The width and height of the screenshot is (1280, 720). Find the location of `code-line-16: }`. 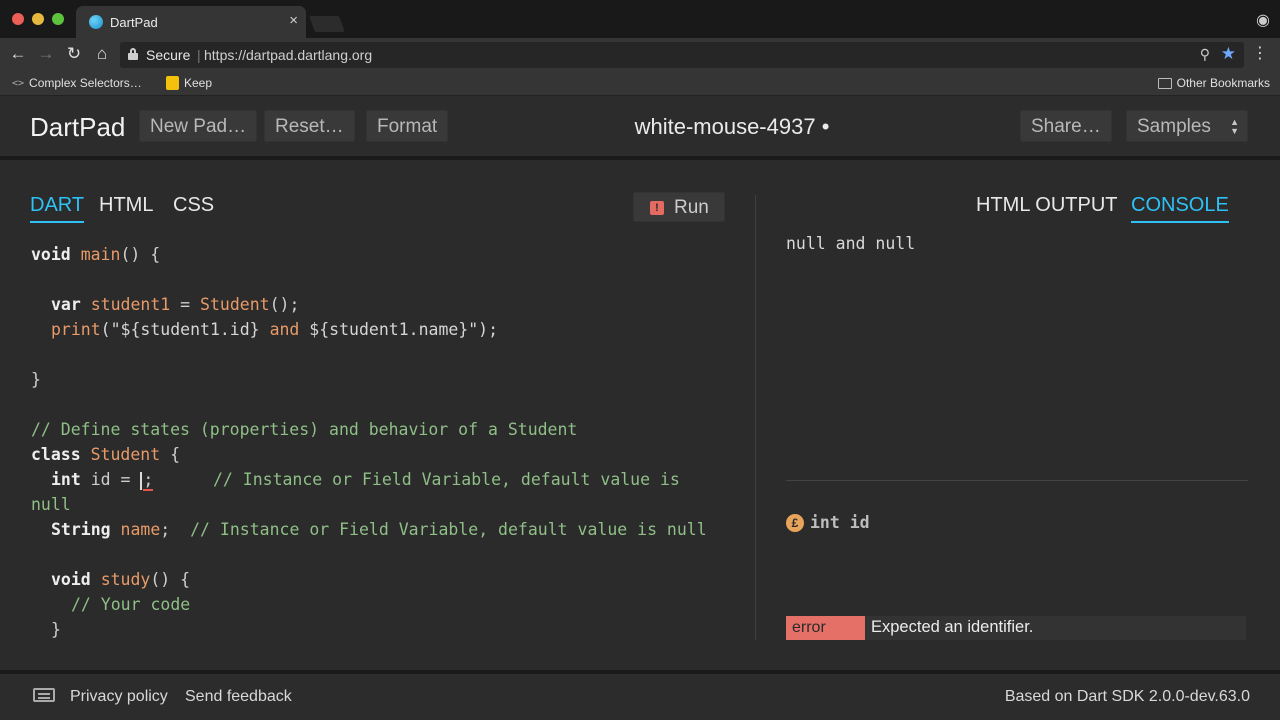

code-line-16: } is located at coordinates (56, 629).